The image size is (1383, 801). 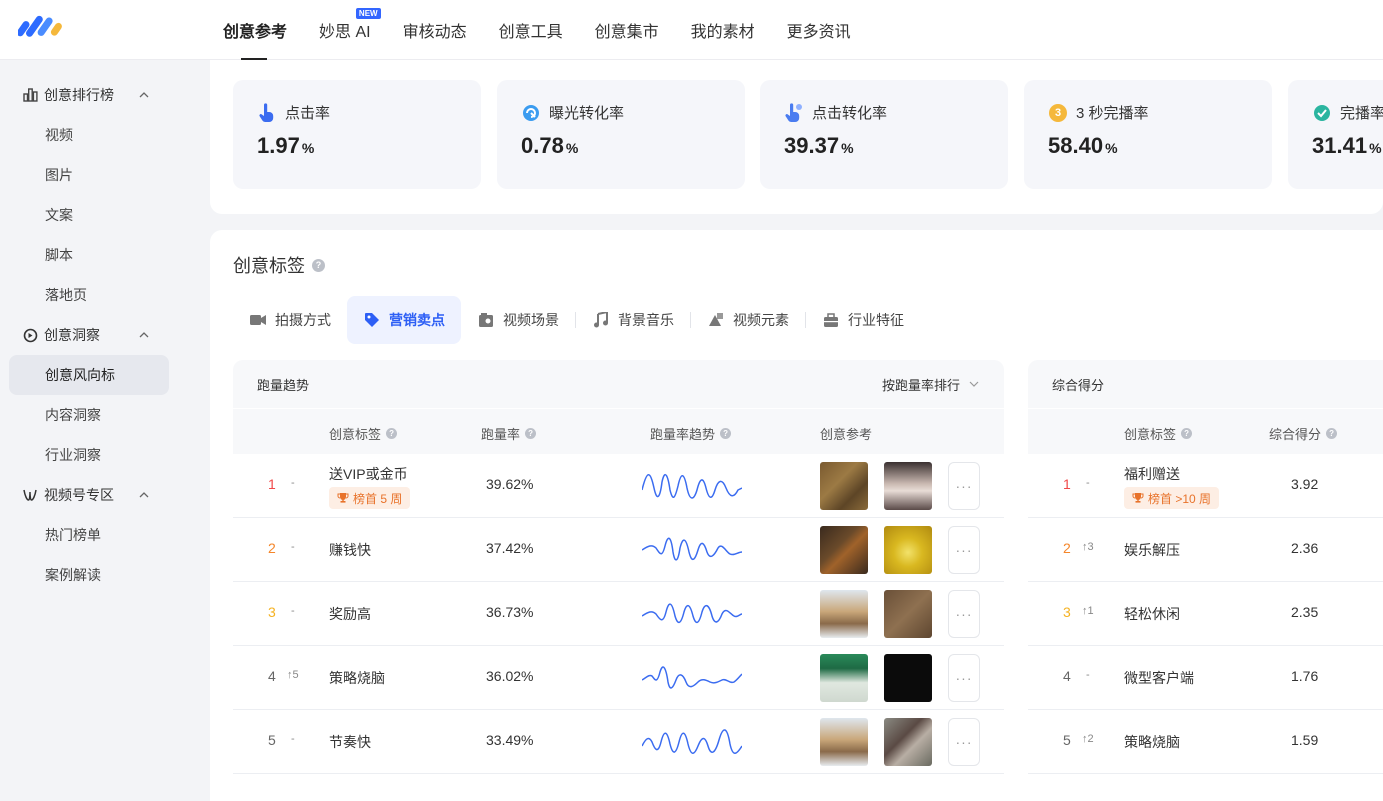 I want to click on music-note-icon, so click(x=601, y=320).